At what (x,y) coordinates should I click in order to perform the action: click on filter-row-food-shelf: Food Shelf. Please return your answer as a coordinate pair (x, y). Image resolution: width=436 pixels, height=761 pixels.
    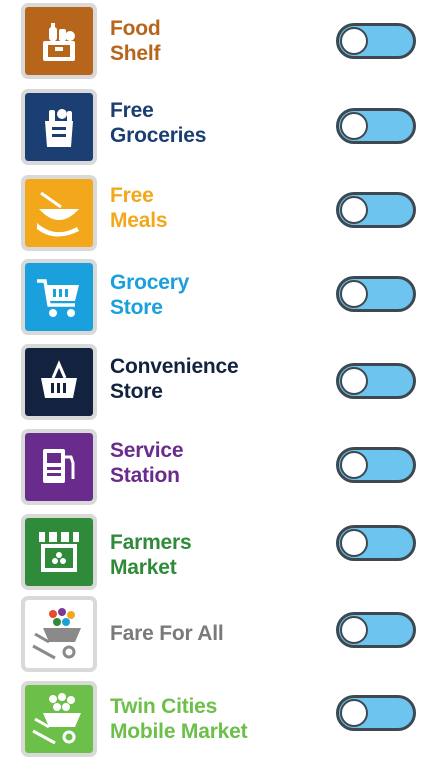
    Looking at the image, I should click on (218, 43).